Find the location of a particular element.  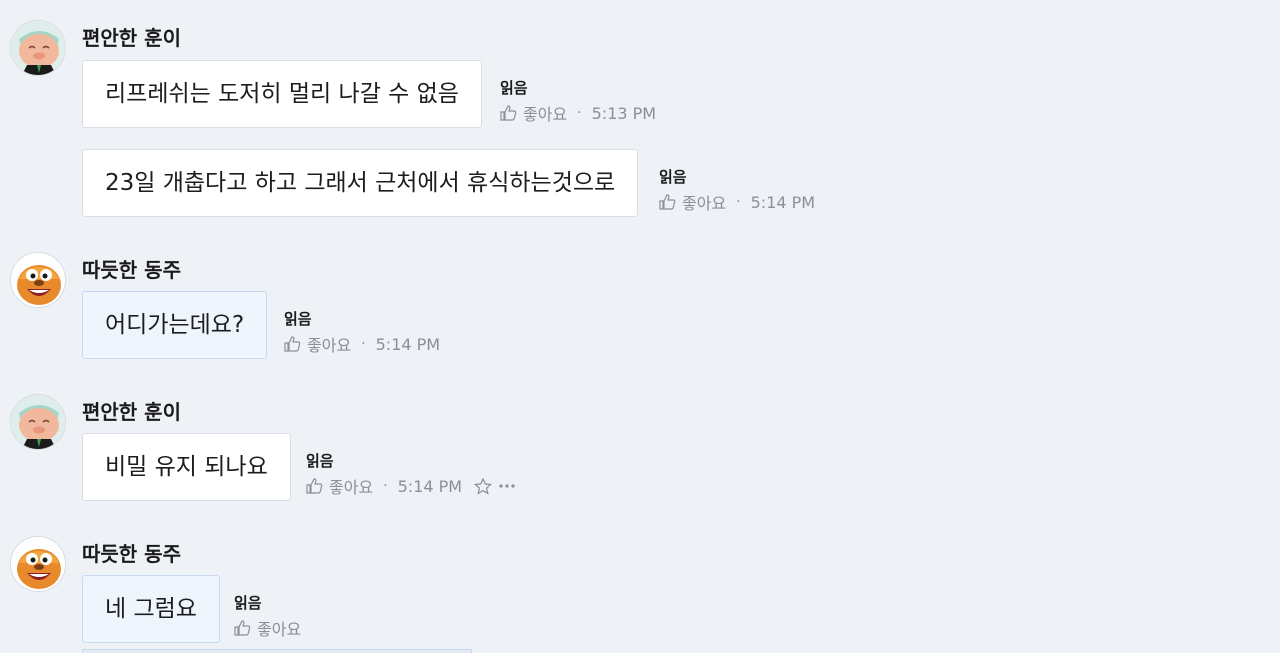

message-bubble: 어디가는데요? is located at coordinates (175, 325).